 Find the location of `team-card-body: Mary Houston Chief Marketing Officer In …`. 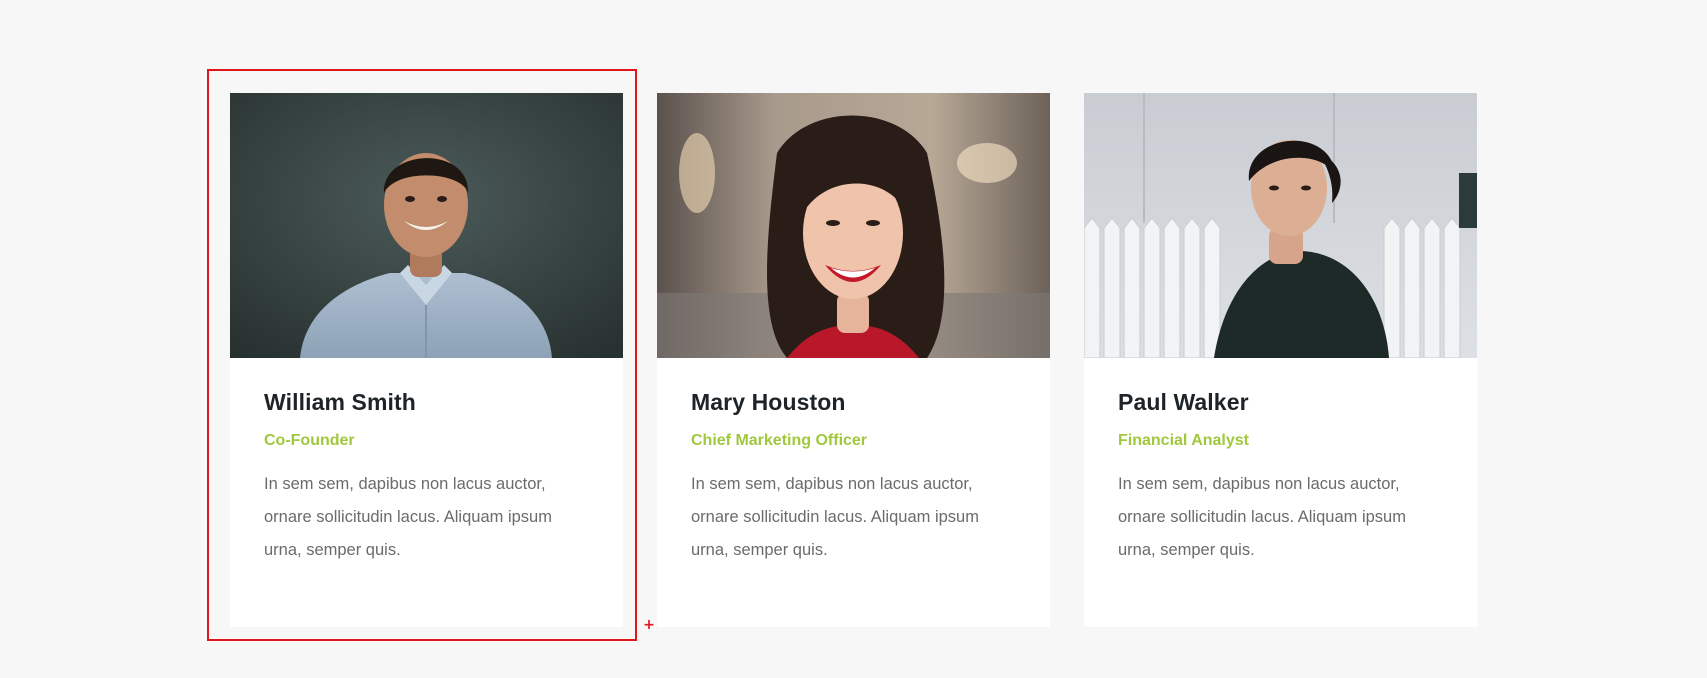

team-card-body: Mary Houston Chief Marketing Officer In … is located at coordinates (853, 462).